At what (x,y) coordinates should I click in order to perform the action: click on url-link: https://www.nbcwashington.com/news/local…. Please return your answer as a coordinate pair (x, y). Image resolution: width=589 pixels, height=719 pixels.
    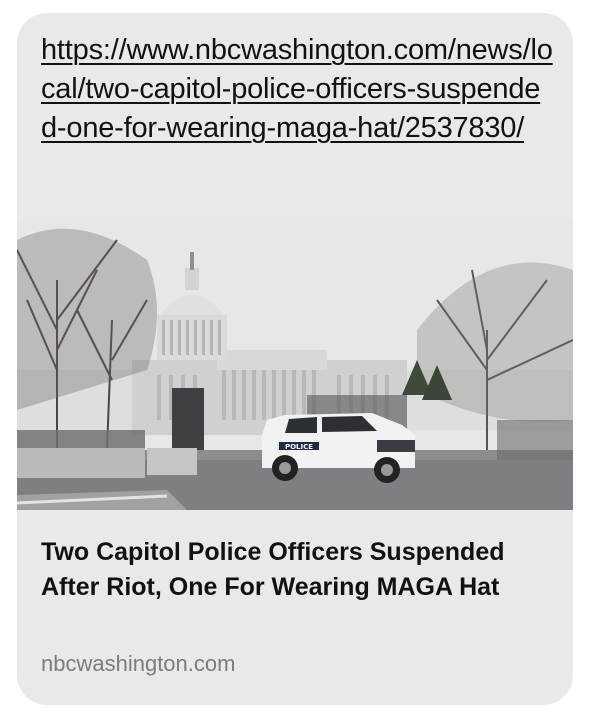
    Looking at the image, I should click on (298, 89).